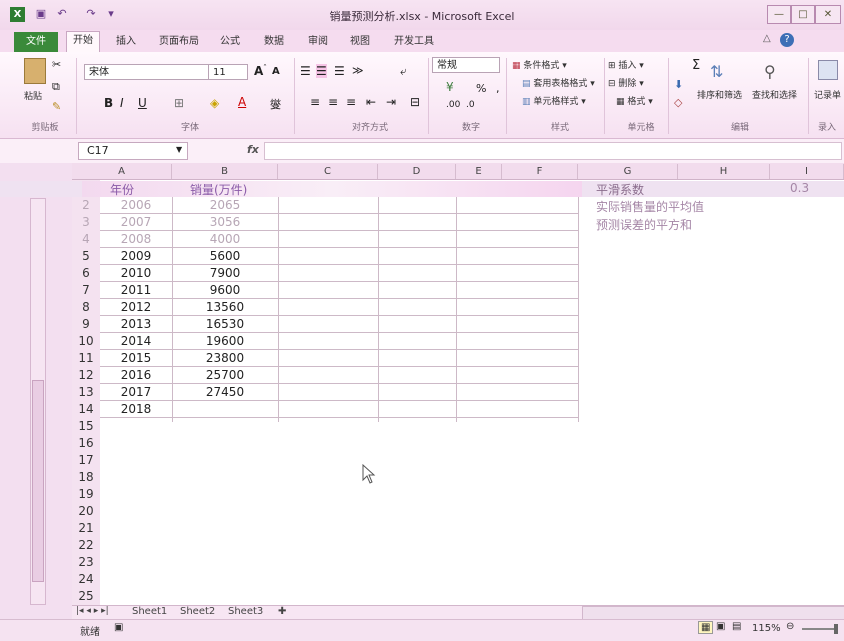 The height and width of the screenshot is (641, 844). What do you see at coordinates (225, 358) in the screenshot?
I see `cell-sales: 23800` at bounding box center [225, 358].